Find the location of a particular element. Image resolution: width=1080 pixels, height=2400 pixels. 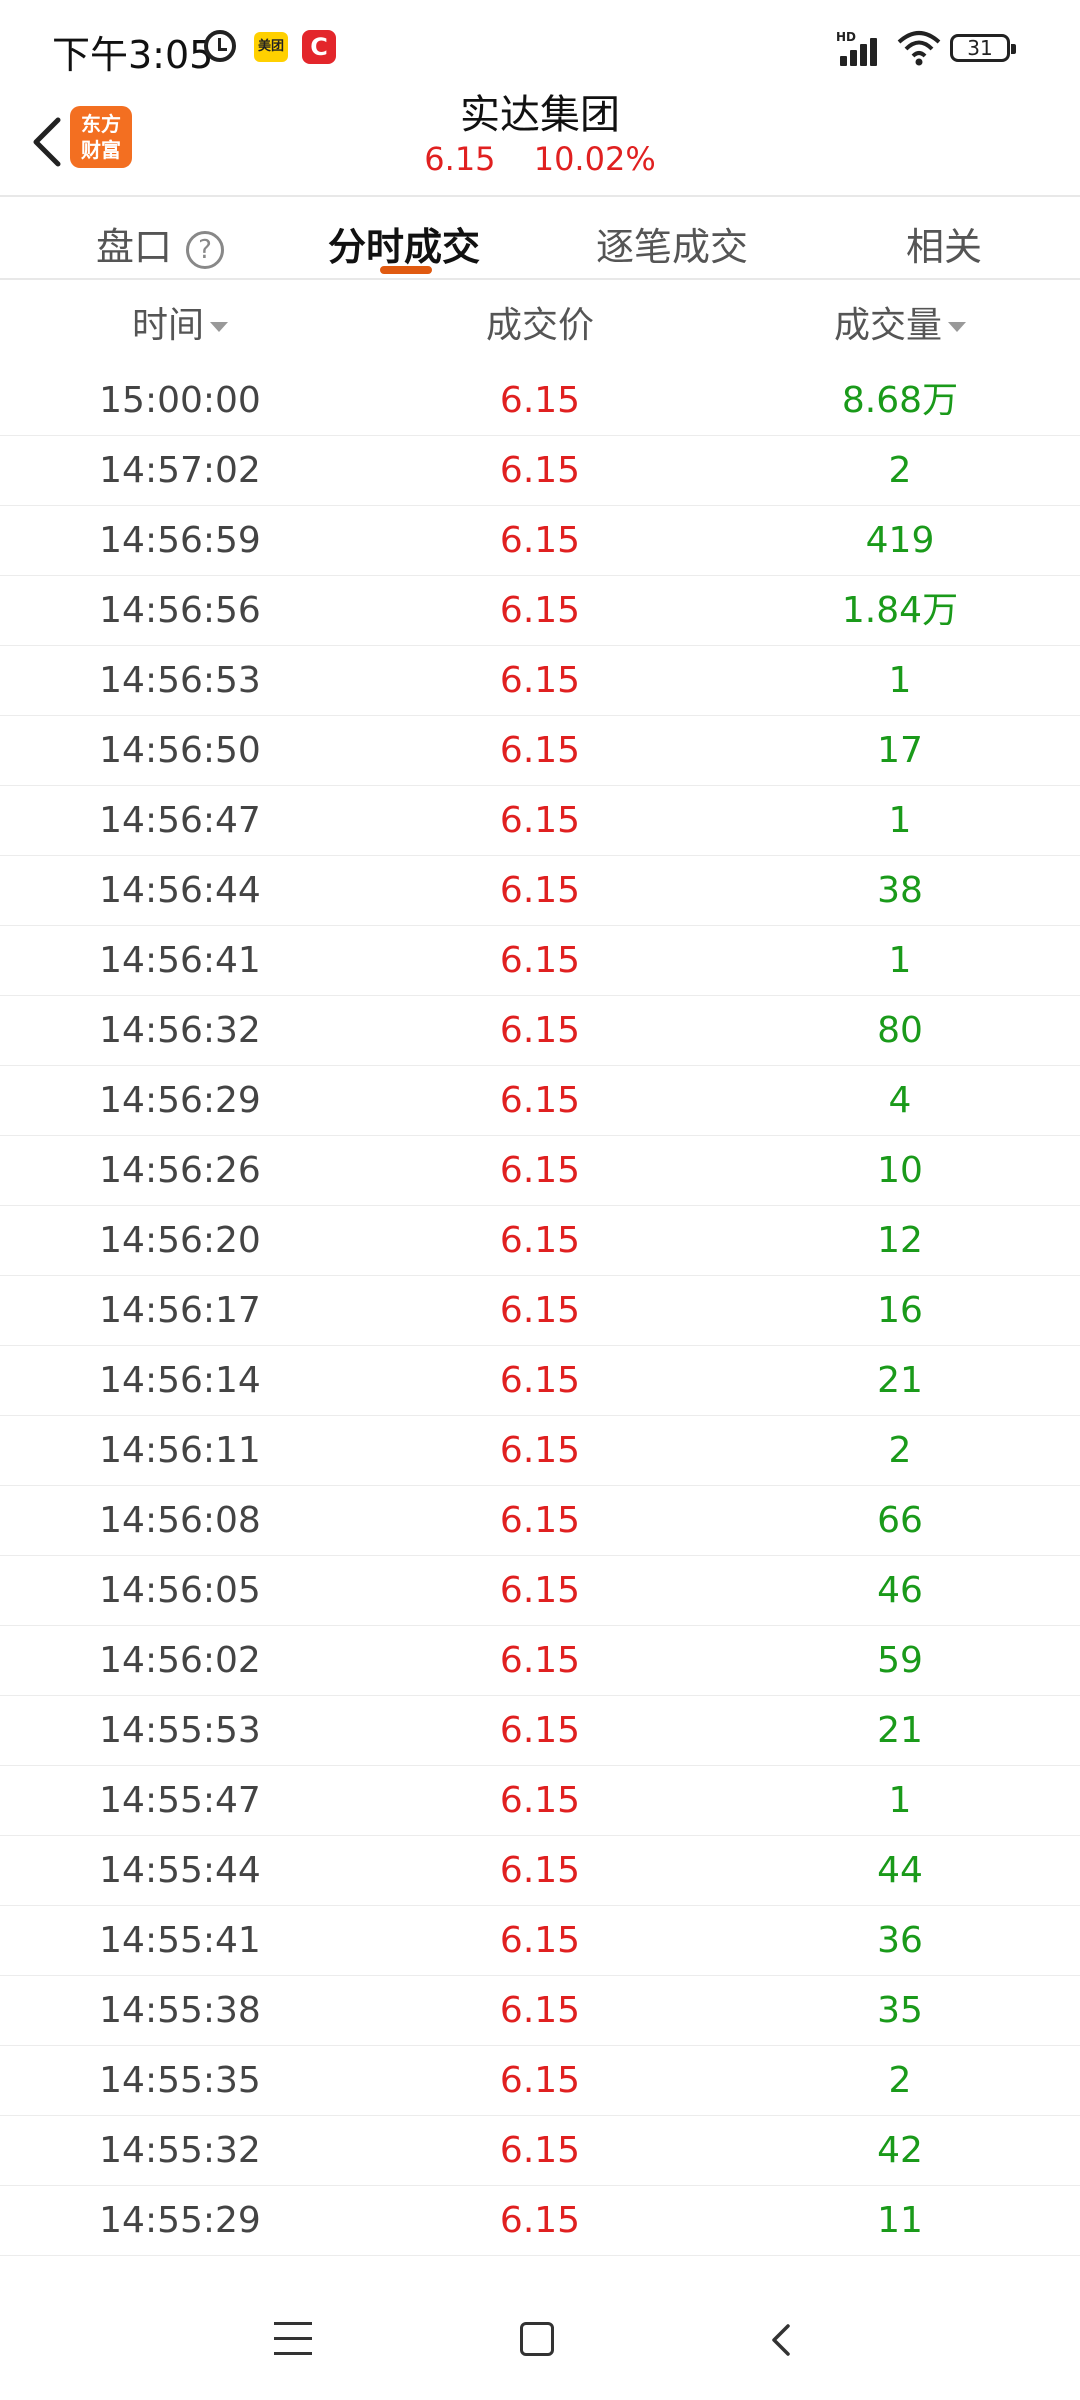

tabs-divider is located at coordinates (540, 279).